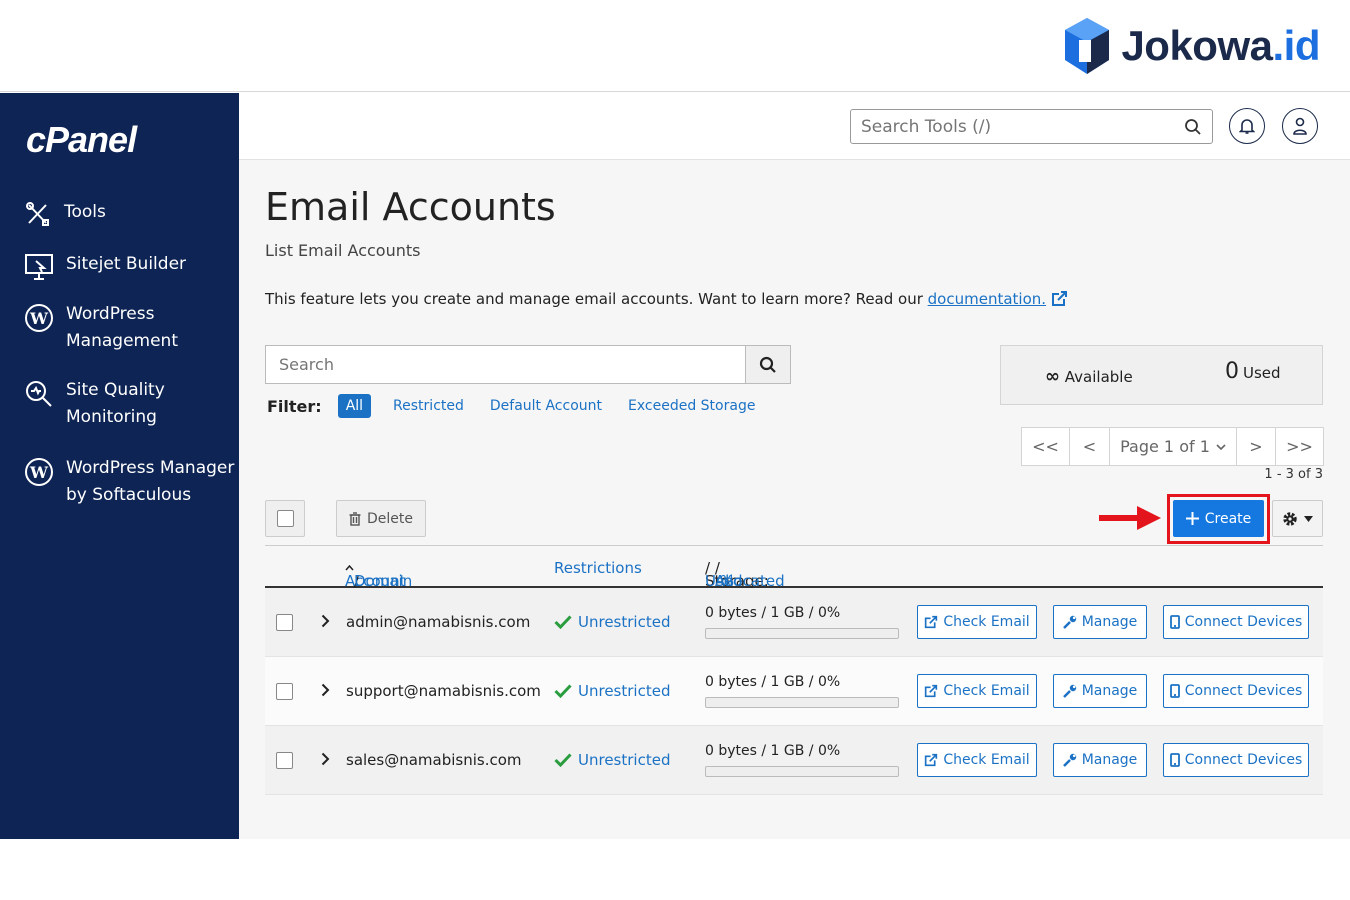  Describe the element at coordinates (598, 568) in the screenshot. I see `restrictions-header: Restrictions` at that location.